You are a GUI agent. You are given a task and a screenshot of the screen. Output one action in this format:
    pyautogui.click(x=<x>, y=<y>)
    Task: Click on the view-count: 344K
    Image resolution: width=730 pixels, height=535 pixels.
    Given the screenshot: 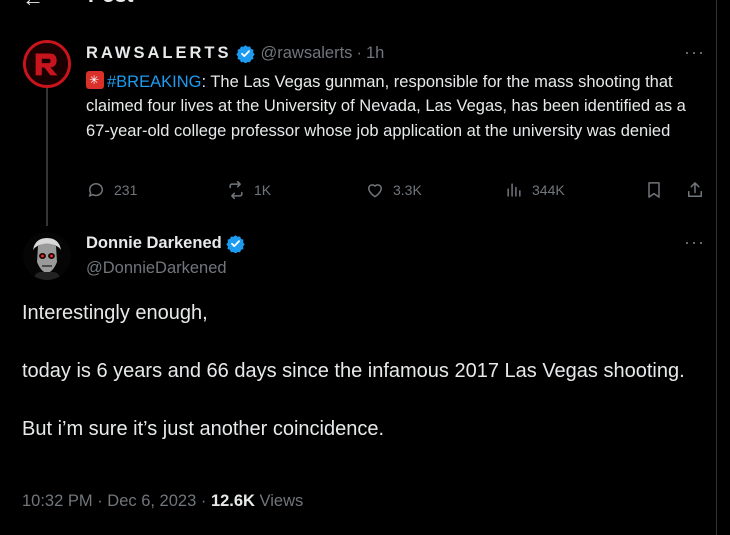 What is the action you would take?
    pyautogui.click(x=548, y=190)
    